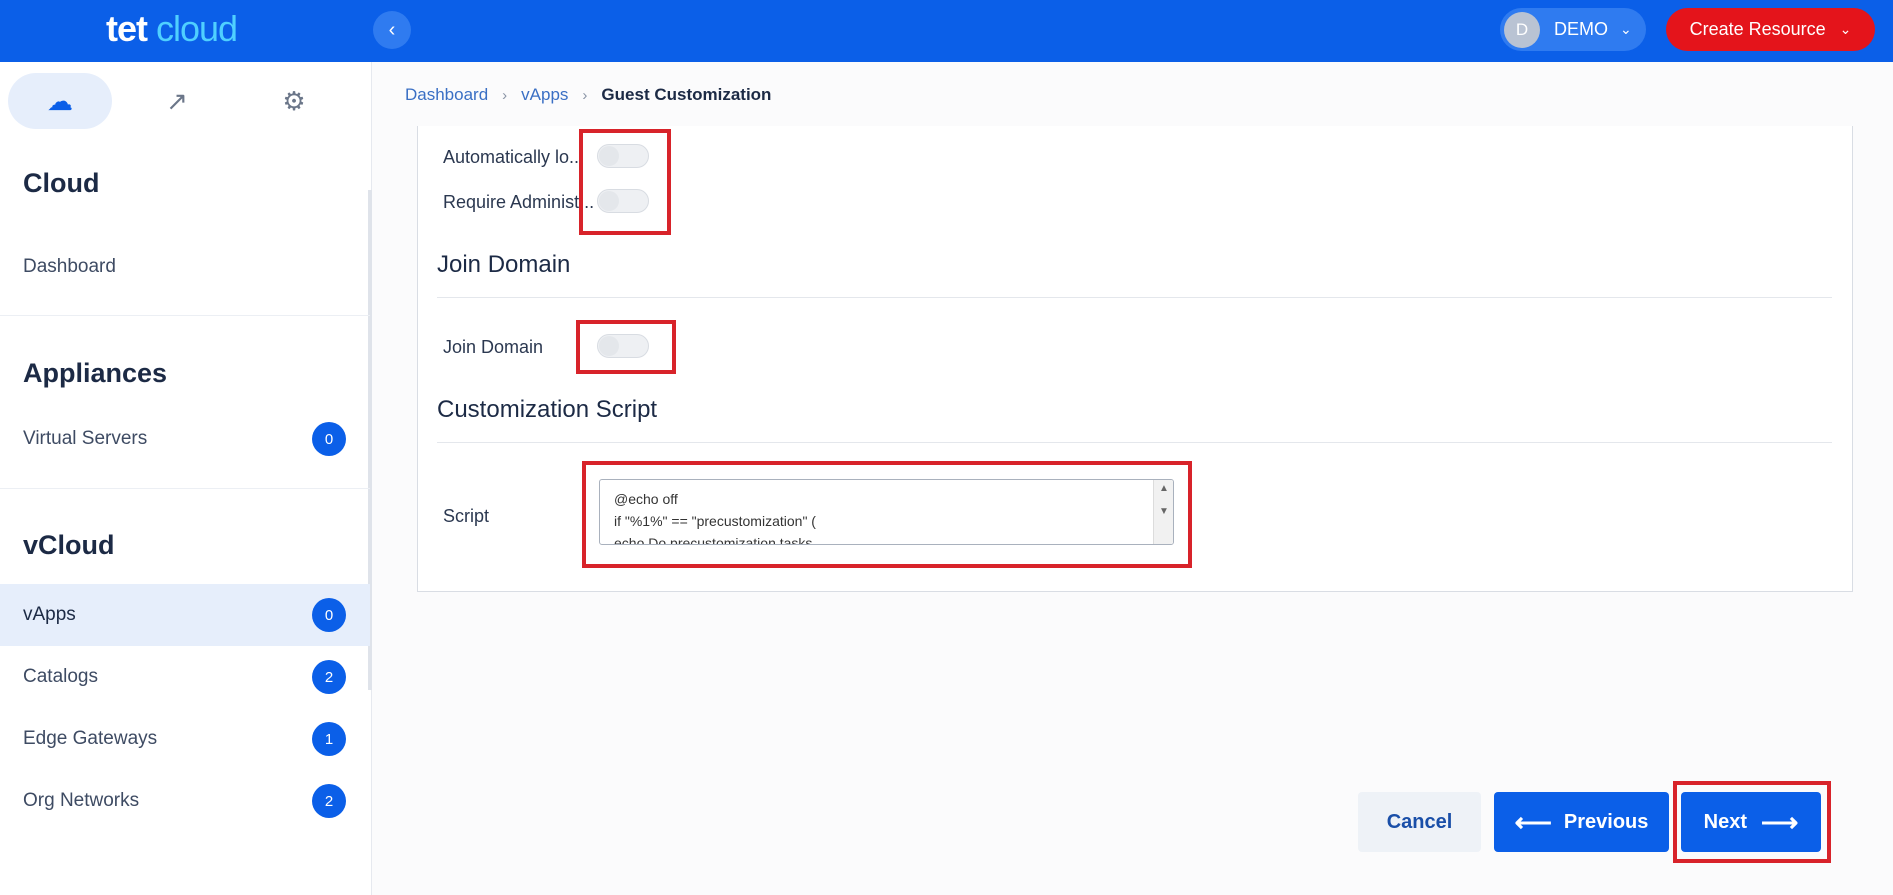 This screenshot has height=895, width=1893. Describe the element at coordinates (85, 438) in the screenshot. I see `sidebar-item-label: Virtual Servers` at that location.